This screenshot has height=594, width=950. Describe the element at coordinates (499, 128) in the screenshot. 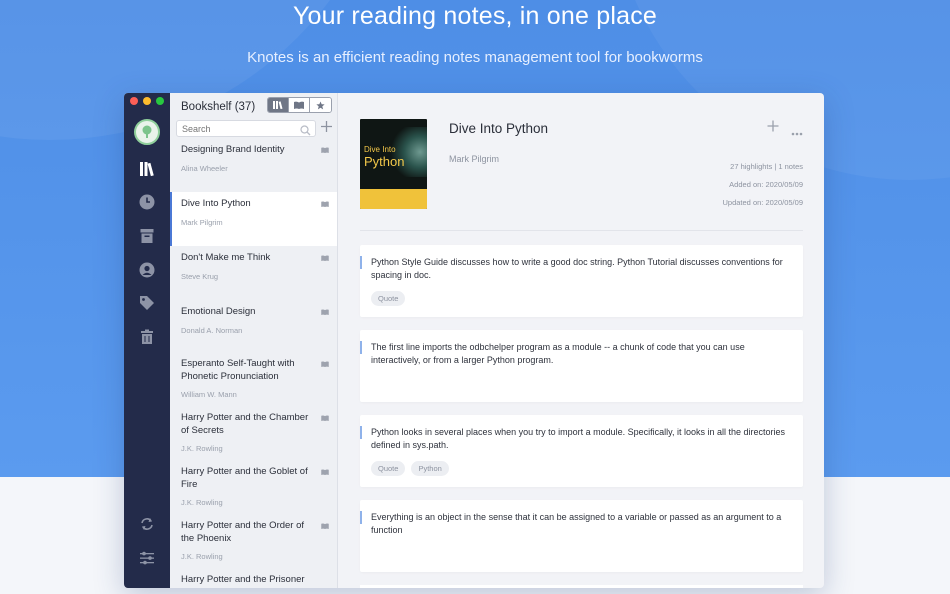

I see `book-detail-title: Dive Into Python` at that location.